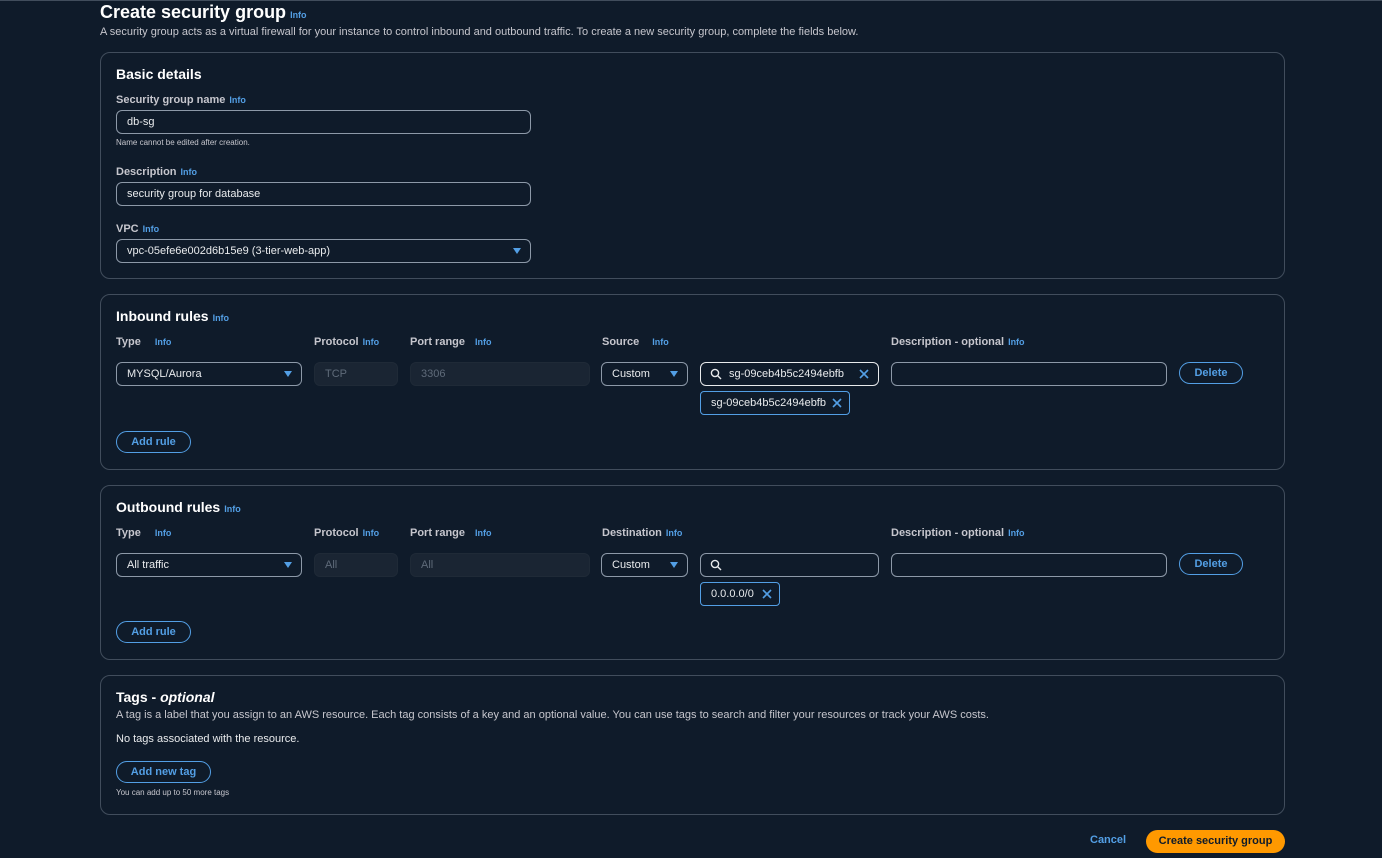 The width and height of the screenshot is (1382, 858). What do you see at coordinates (138, 697) in the screenshot?
I see `title-text: Tags -` at bounding box center [138, 697].